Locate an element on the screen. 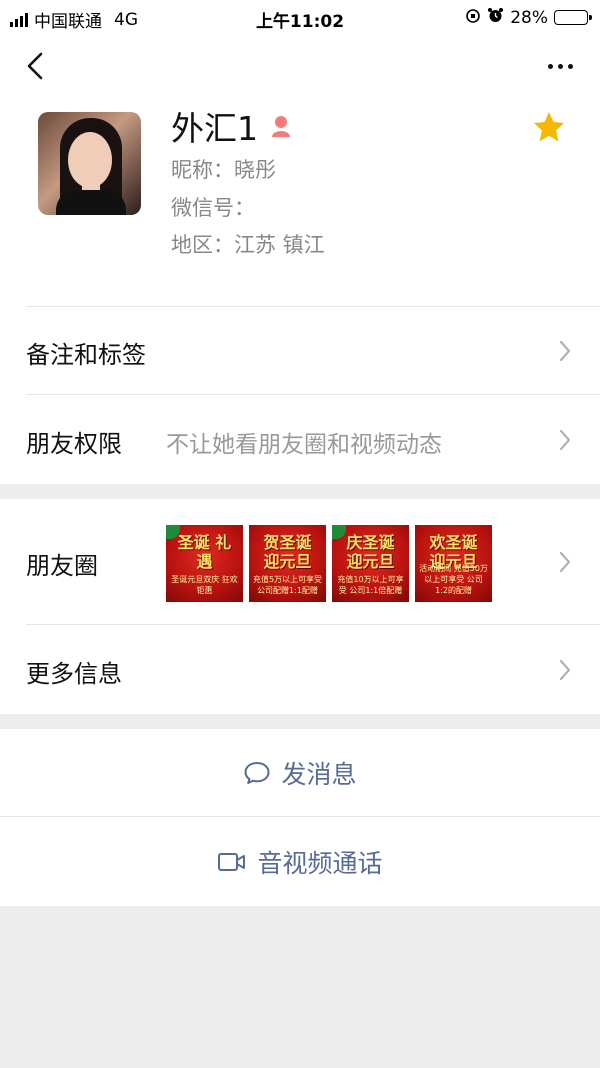 Image resolution: width=600 pixels, height=1068 pixels. more-dots-icon is located at coordinates (560, 66).